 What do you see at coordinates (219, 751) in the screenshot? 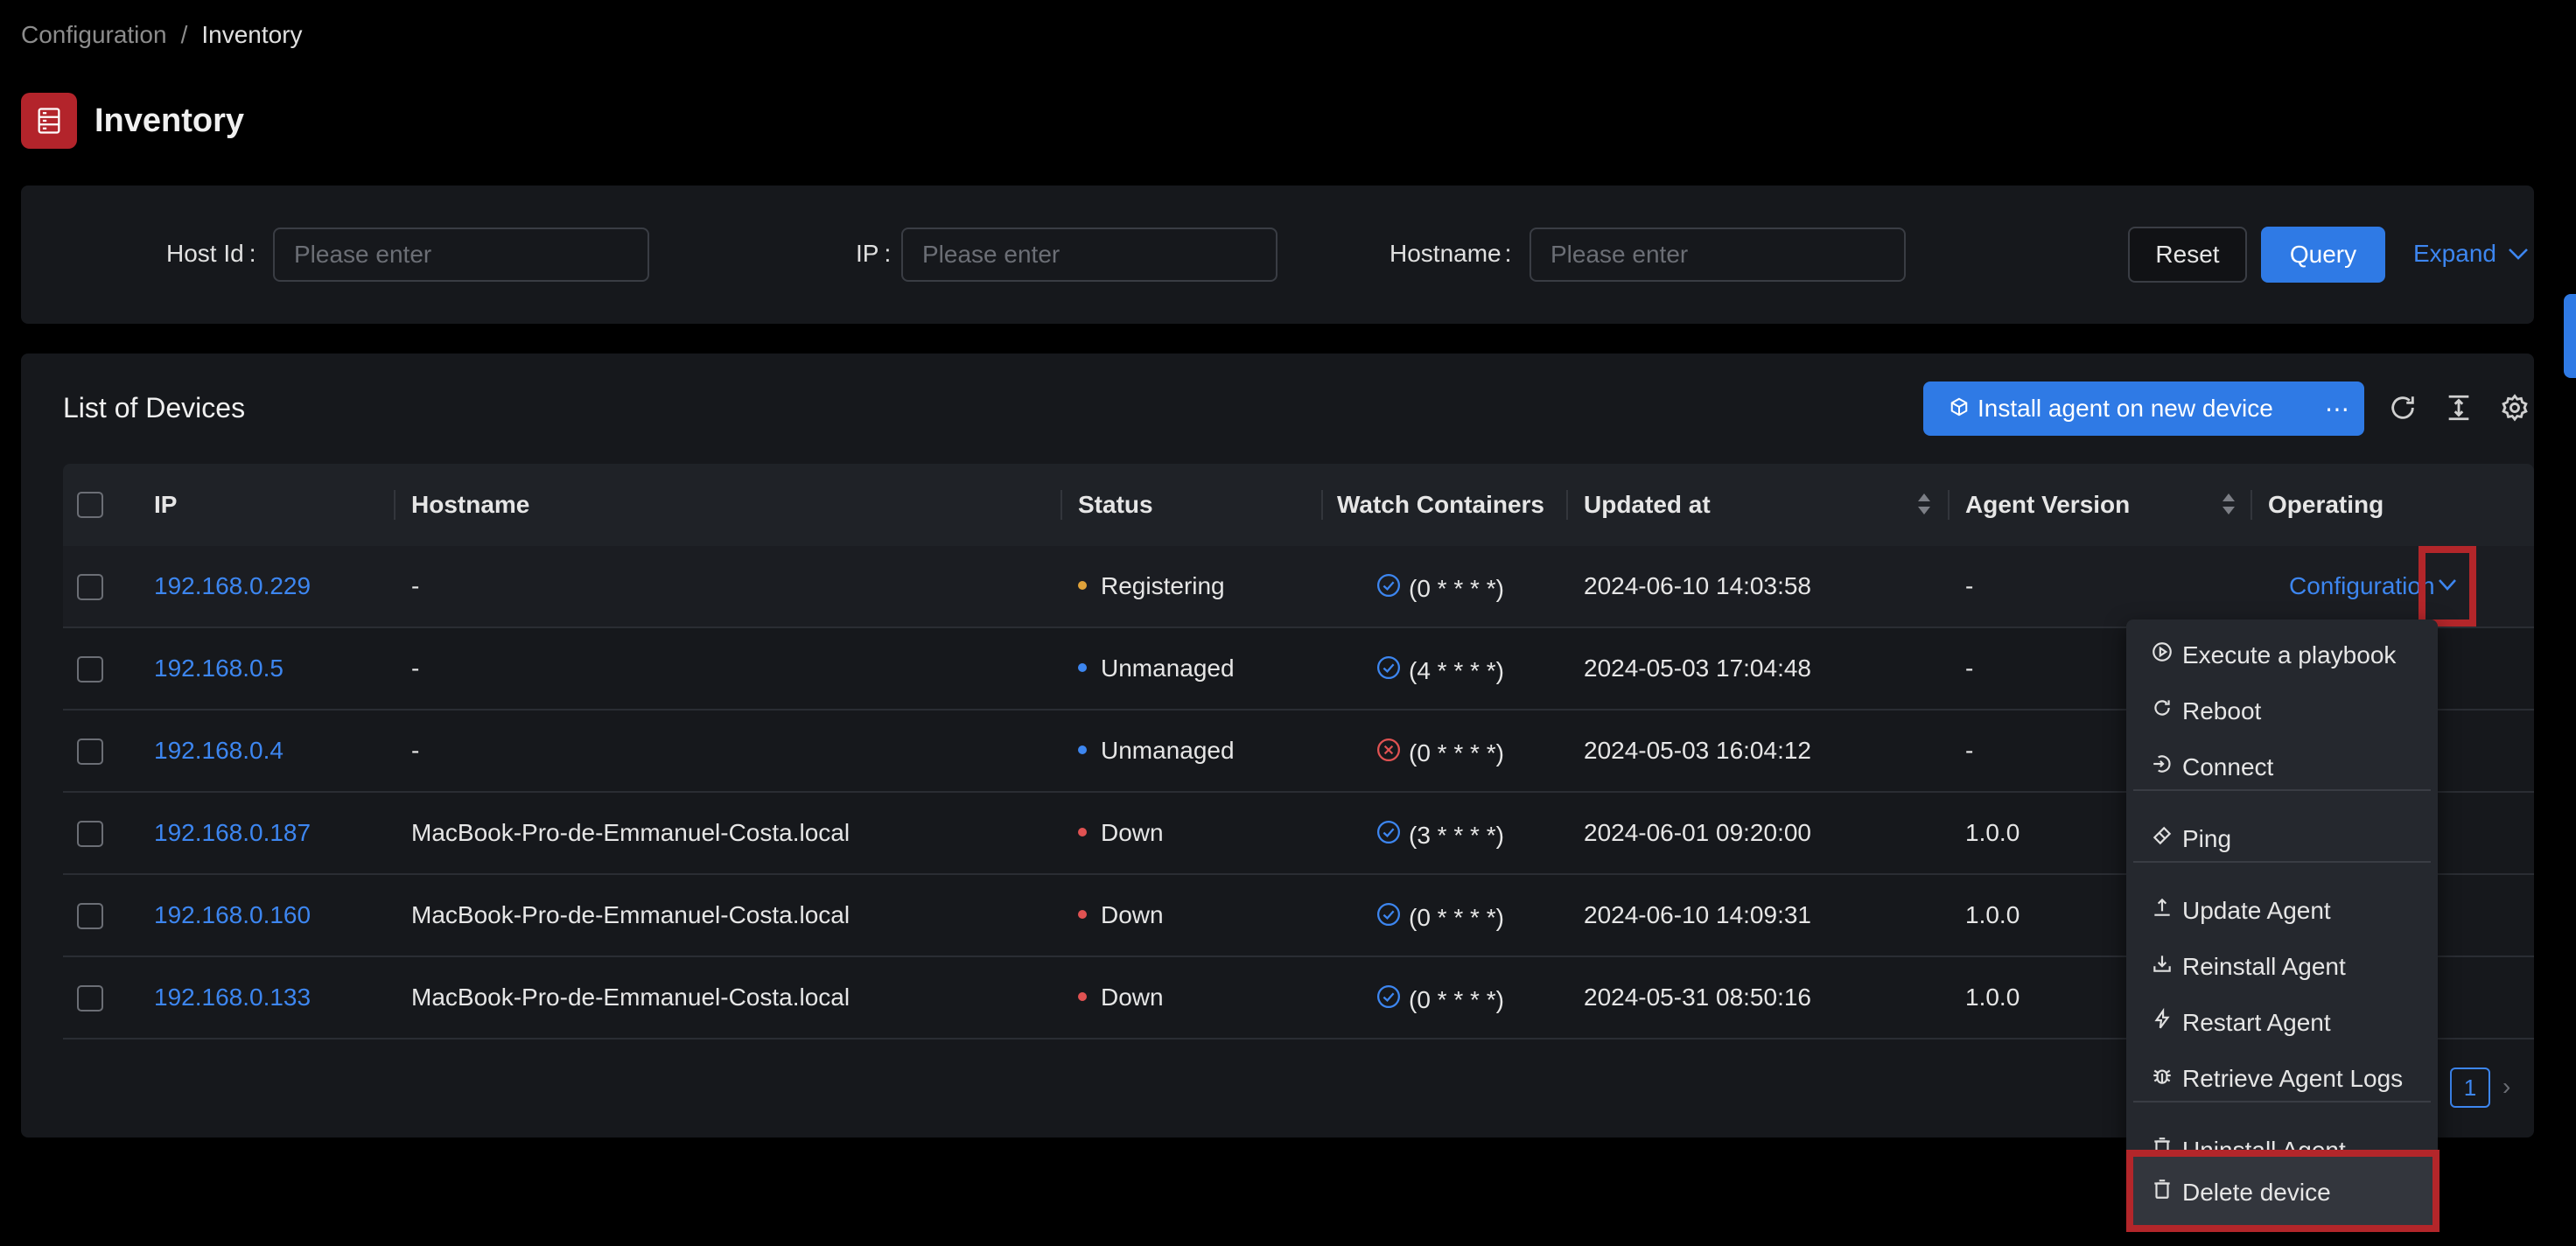
I see `row-ip-link: 192.168.0.4` at bounding box center [219, 751].